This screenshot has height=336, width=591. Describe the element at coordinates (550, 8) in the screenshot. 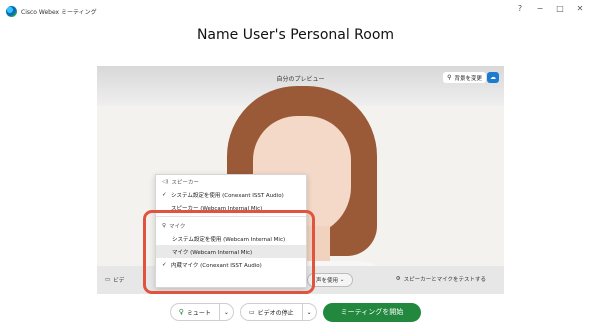

I see `window-controls: ? − □ ✕` at that location.